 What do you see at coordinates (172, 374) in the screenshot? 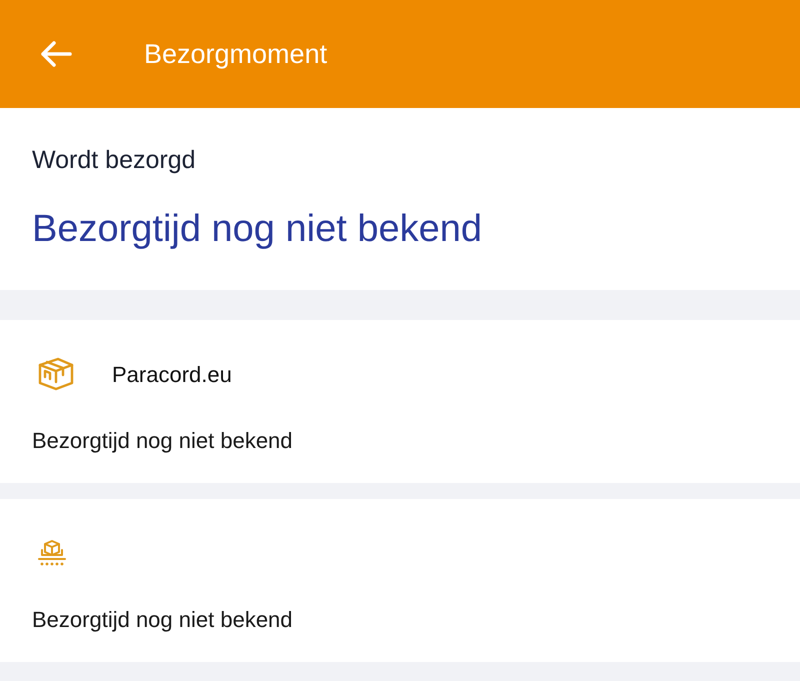
I see `sender-name: Paracord.eu` at bounding box center [172, 374].